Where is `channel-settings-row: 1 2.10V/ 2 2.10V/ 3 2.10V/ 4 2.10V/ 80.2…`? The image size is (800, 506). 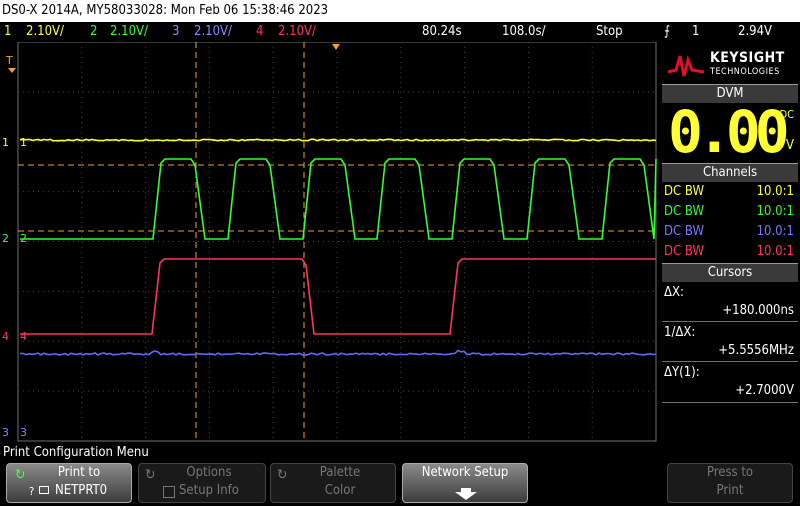 channel-settings-row: 1 2.10V/ 2 2.10V/ 3 2.10V/ 4 2.10V/ 80.2… is located at coordinates (400, 32).